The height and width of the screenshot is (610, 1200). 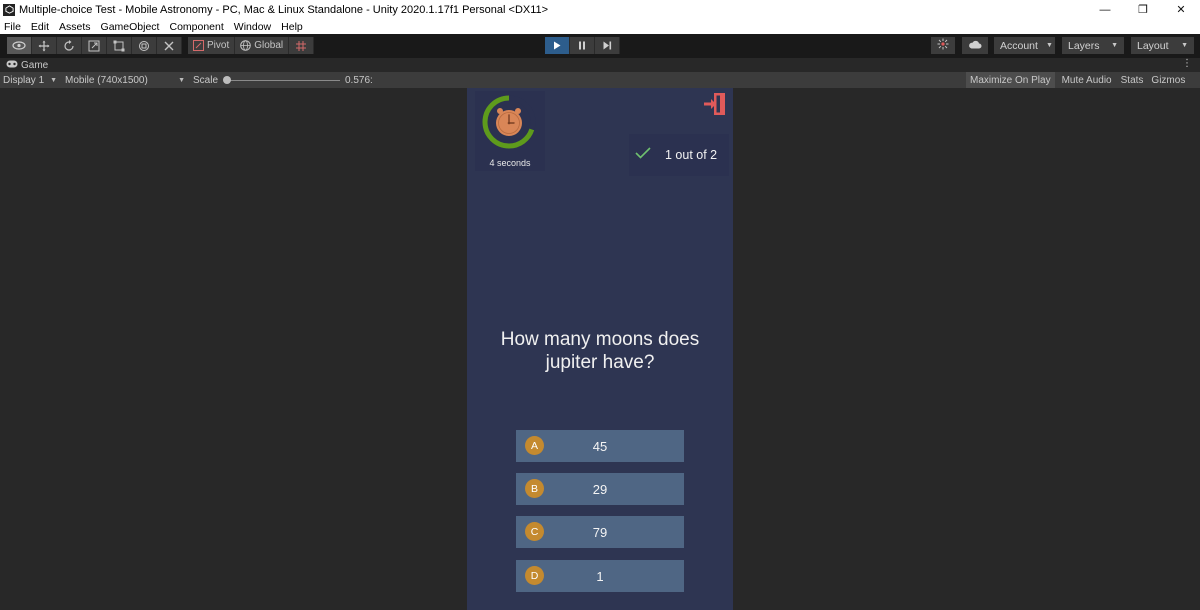 I want to click on account-label: Account, so click(x=1019, y=45).